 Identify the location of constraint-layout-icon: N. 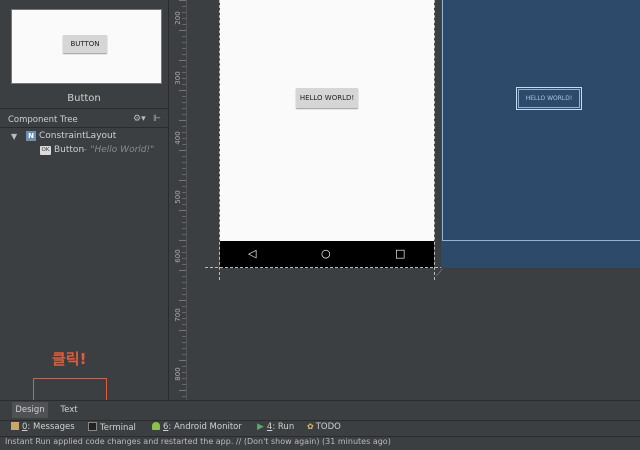
(31, 136).